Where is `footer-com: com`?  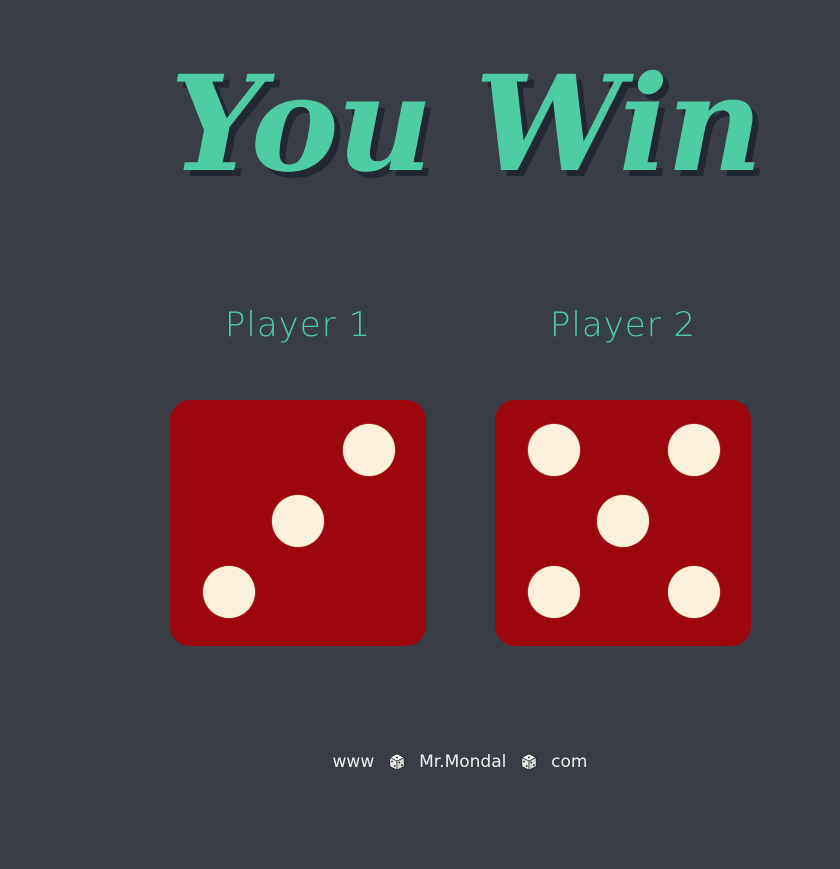
footer-com: com is located at coordinates (569, 762).